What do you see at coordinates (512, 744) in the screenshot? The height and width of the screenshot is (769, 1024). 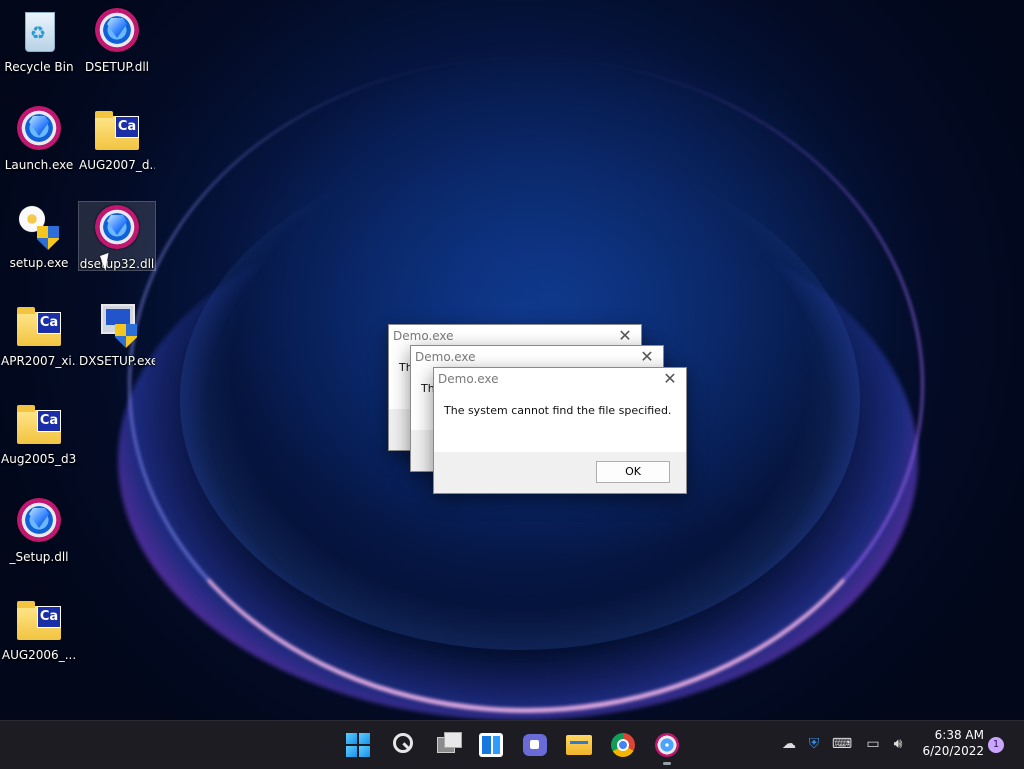 I see `taskbar: ☁ ⛨ ⌨ ▭ 🔊︎ 6:38 AM 6/20/2022 1` at bounding box center [512, 744].